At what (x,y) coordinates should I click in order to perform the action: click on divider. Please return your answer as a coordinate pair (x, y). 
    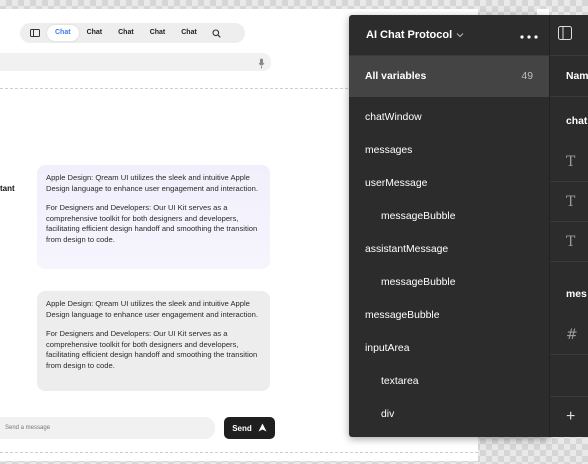
    Looking at the image, I should click on (239, 452).